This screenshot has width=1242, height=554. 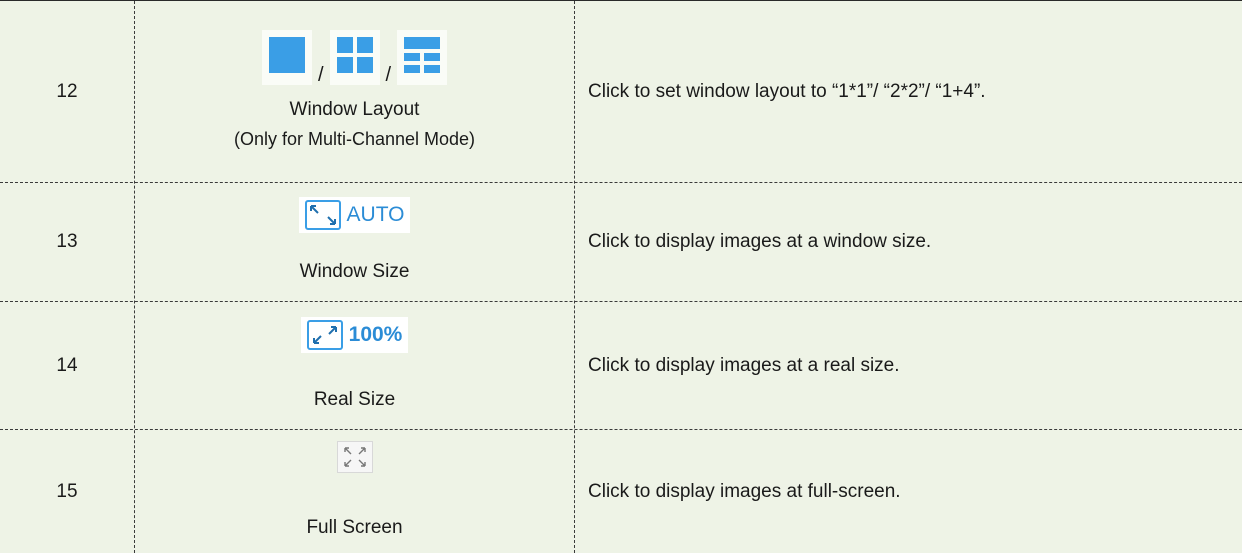 What do you see at coordinates (744, 491) in the screenshot?
I see `description: Click to display images at full-screen.` at bounding box center [744, 491].